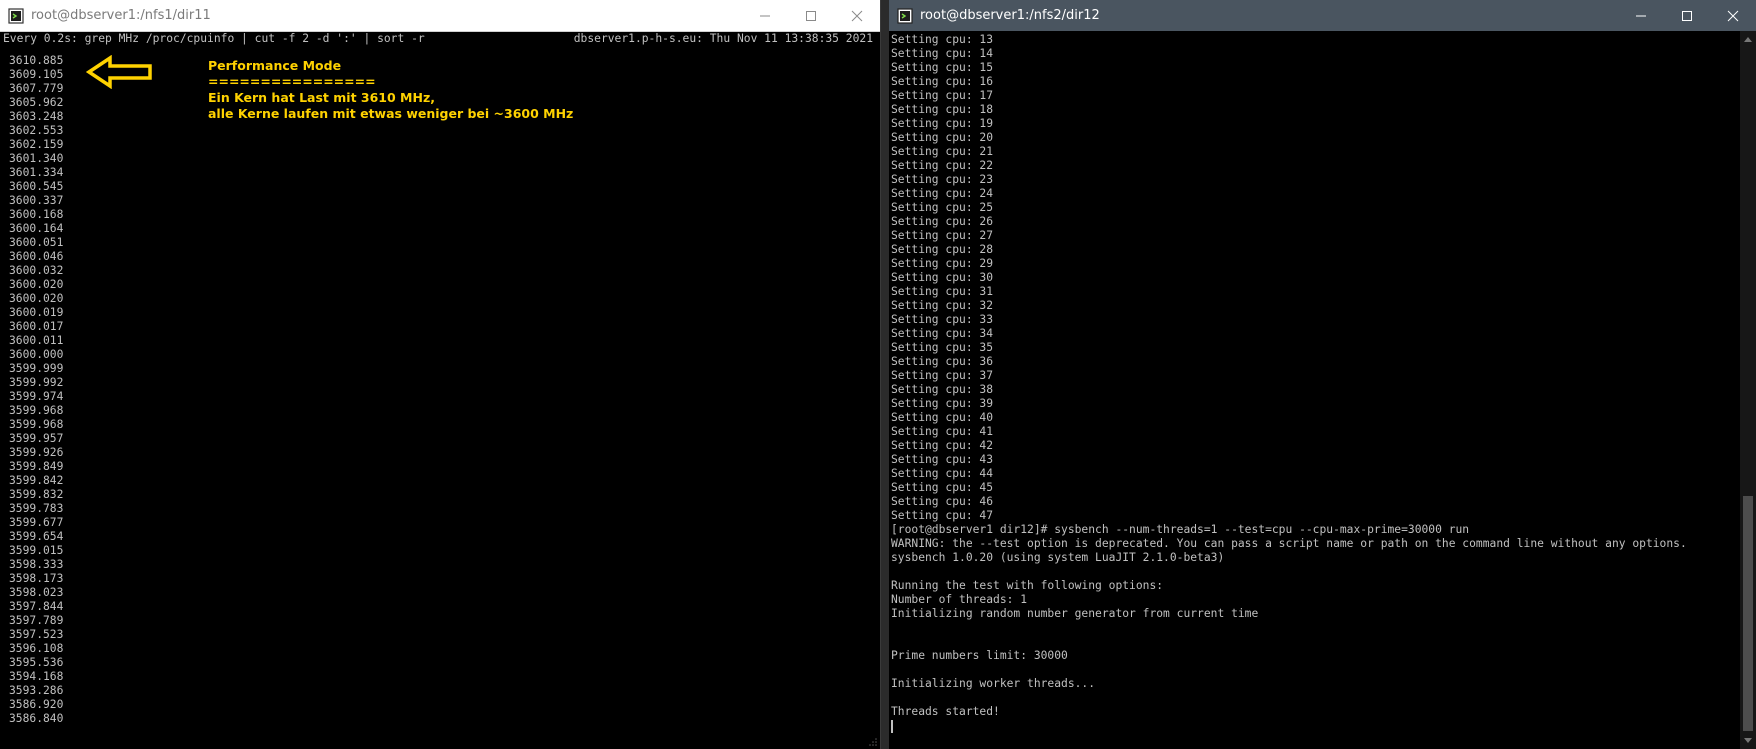 This screenshot has height=749, width=1756. Describe the element at coordinates (945, 711) in the screenshot. I see `terminal-line: Threads started!` at that location.